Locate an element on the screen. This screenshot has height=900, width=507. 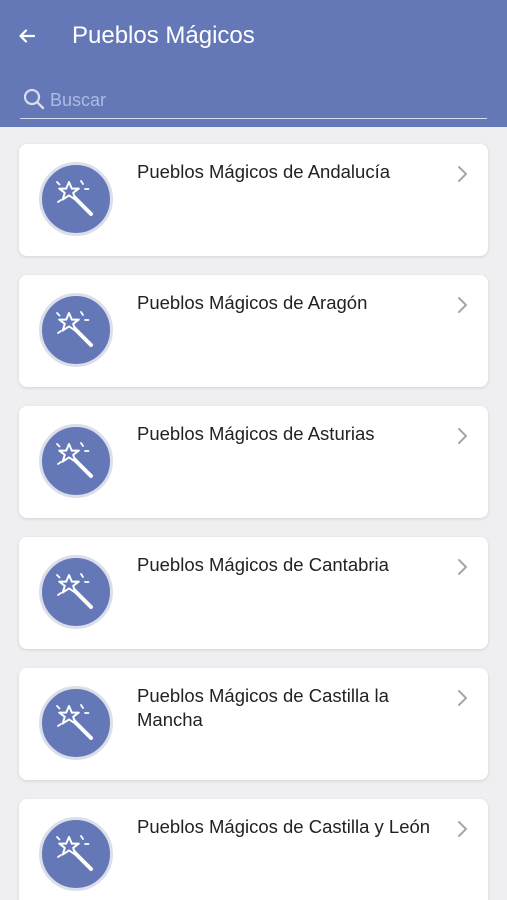
list-item-label: Pueblos Mágicos de Castilla la Mancha is located at coordinates (263, 707).